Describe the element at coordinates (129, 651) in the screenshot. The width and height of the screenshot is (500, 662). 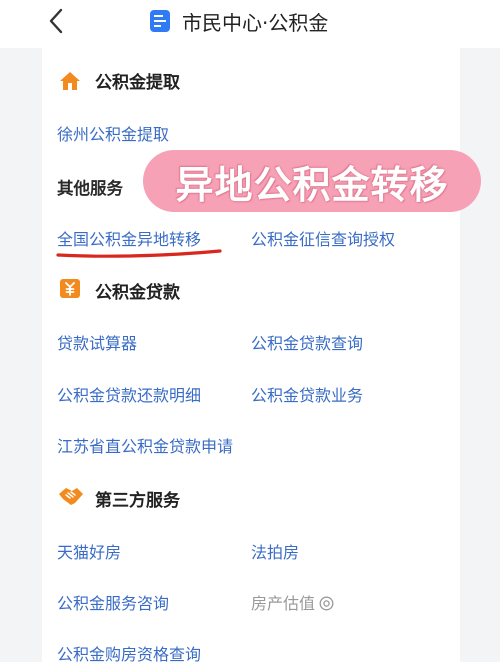
I see `link-purchase-eligibility: 公积金购房资格查询` at that location.